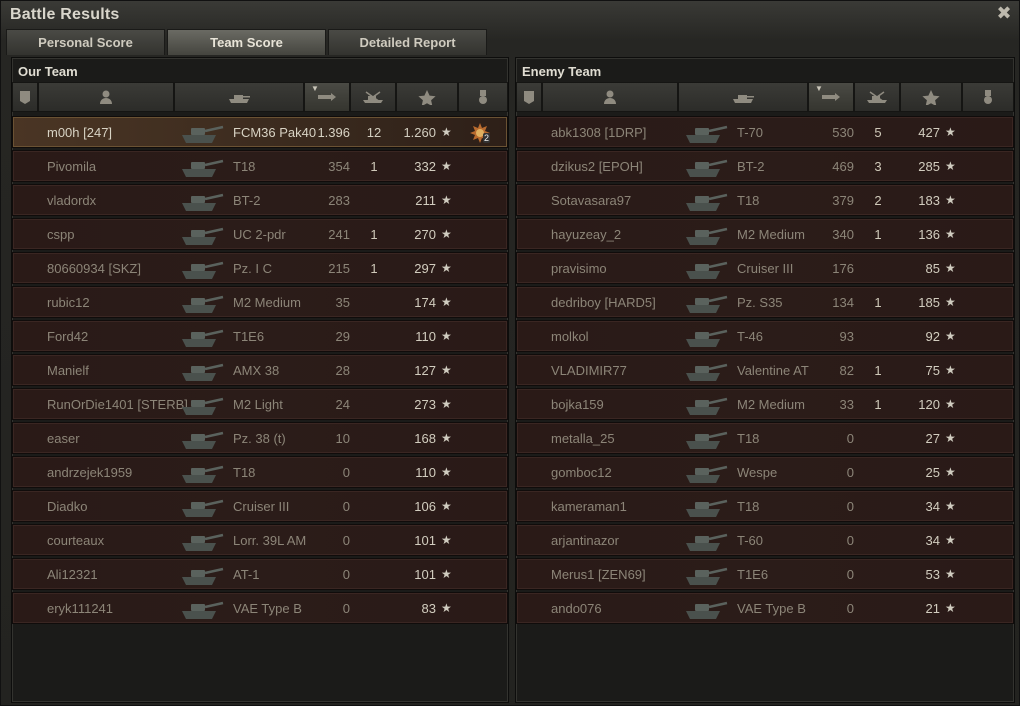 The image size is (1020, 706). Describe the element at coordinates (750, 540) in the screenshot. I see `vehicle-name: T-60` at that location.